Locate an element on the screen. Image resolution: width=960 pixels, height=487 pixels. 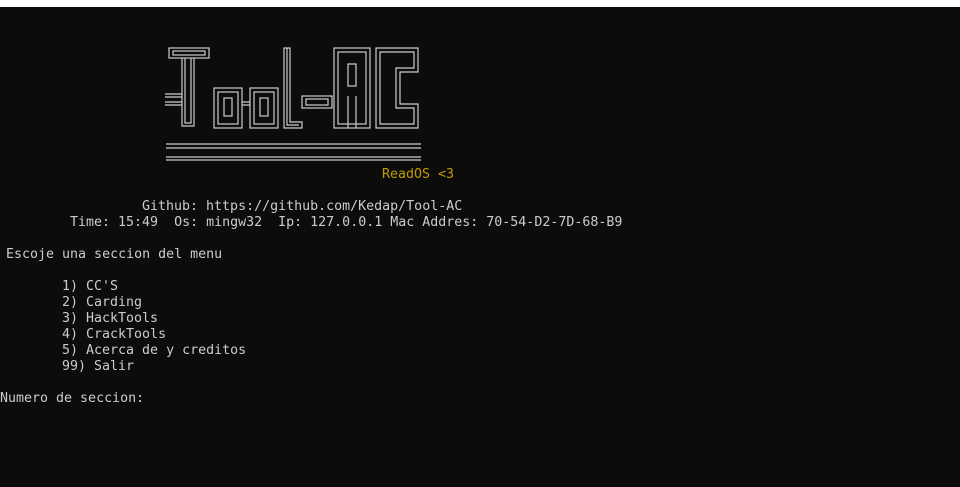
section-number-prompt: Numero de seccion: is located at coordinates (72, 398).